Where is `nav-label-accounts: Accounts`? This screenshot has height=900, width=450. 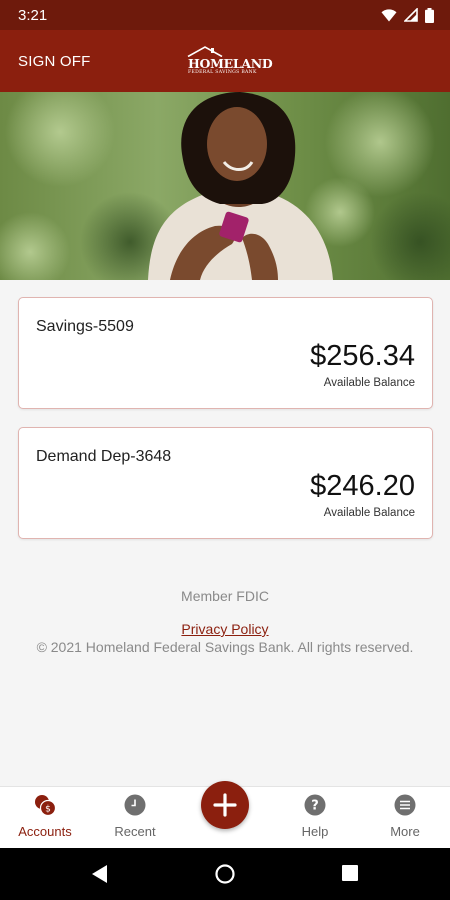
nav-label-accounts: Accounts is located at coordinates (45, 831).